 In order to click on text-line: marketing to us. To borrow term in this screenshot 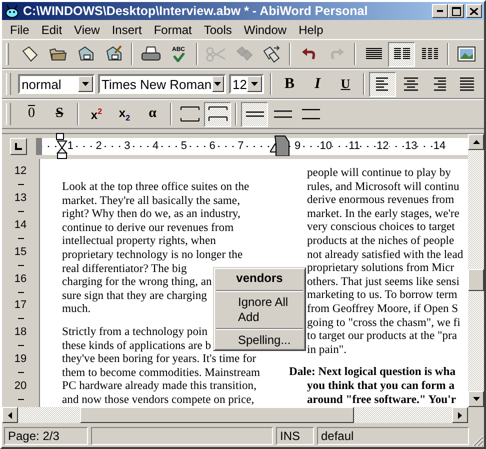, I will do `click(382, 295)`.